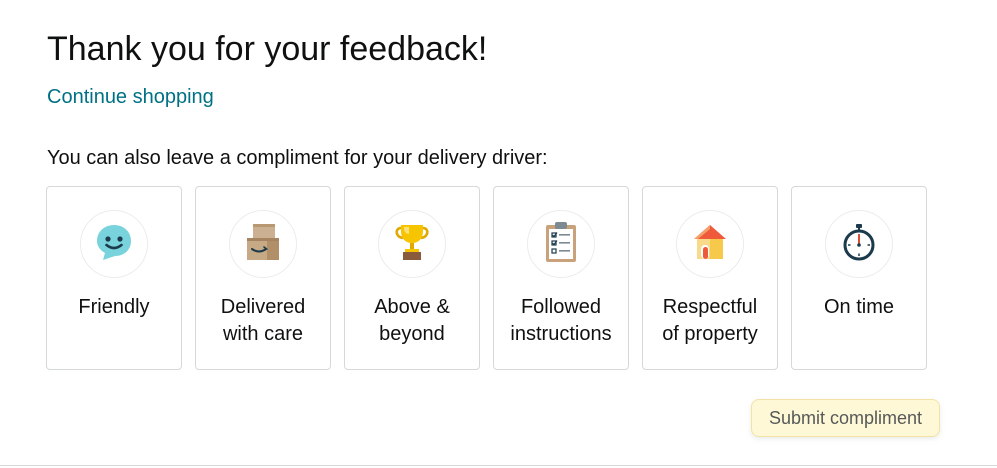 The height and width of the screenshot is (468, 997). I want to click on compliment-label: On time, so click(859, 307).